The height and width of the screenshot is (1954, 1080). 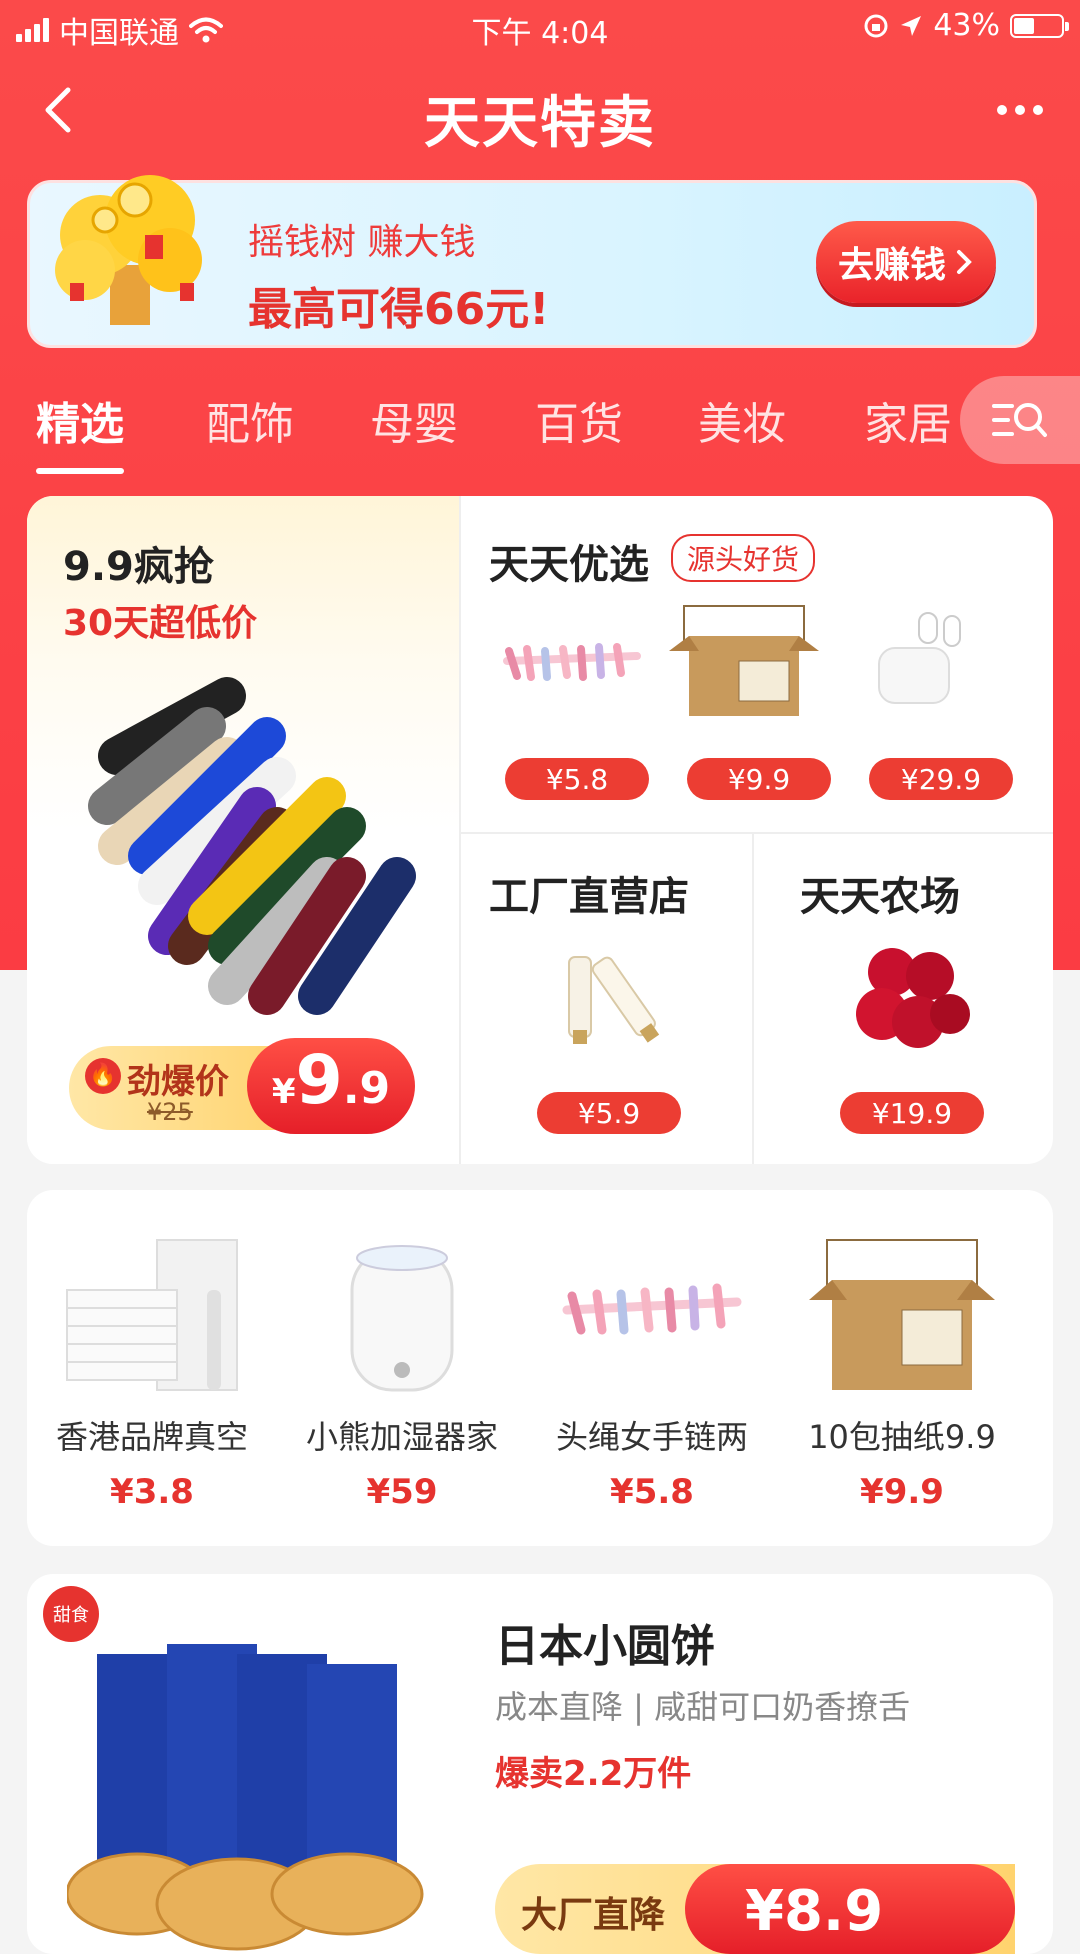 What do you see at coordinates (964, 262) in the screenshot?
I see `chevron-right-icon` at bounding box center [964, 262].